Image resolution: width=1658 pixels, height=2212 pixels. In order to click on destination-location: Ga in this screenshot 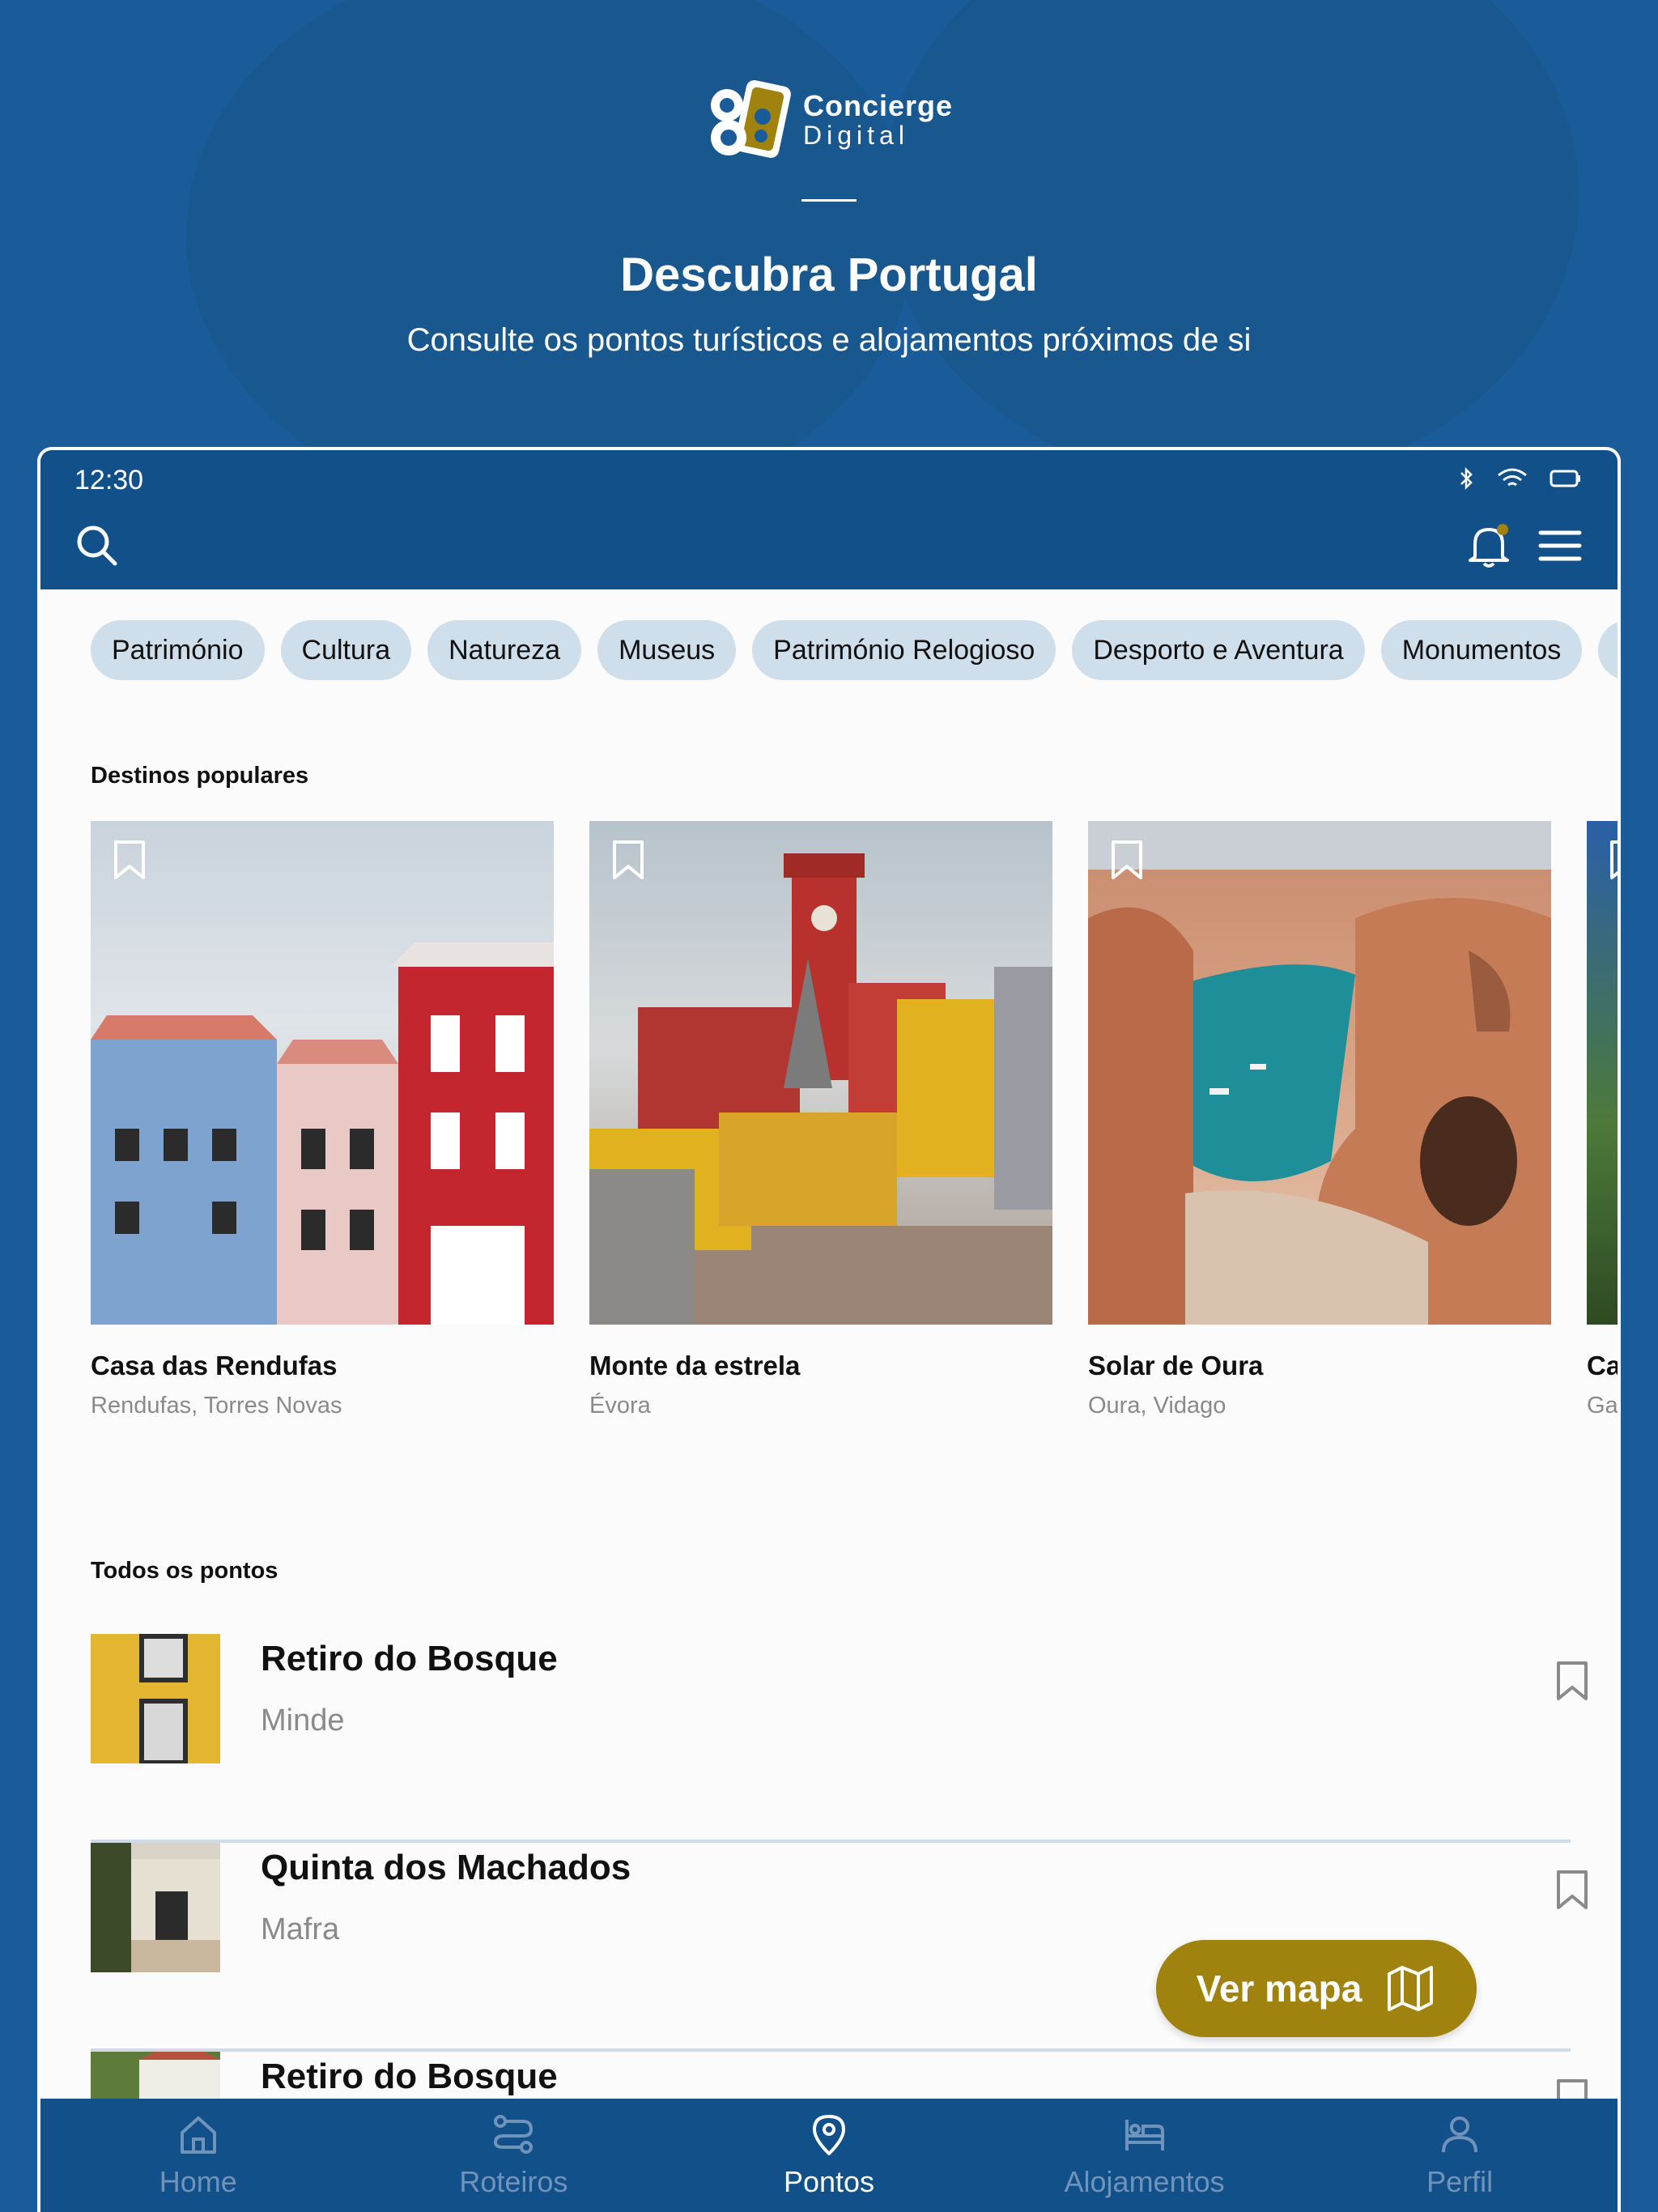, I will do `click(1602, 1406)`.